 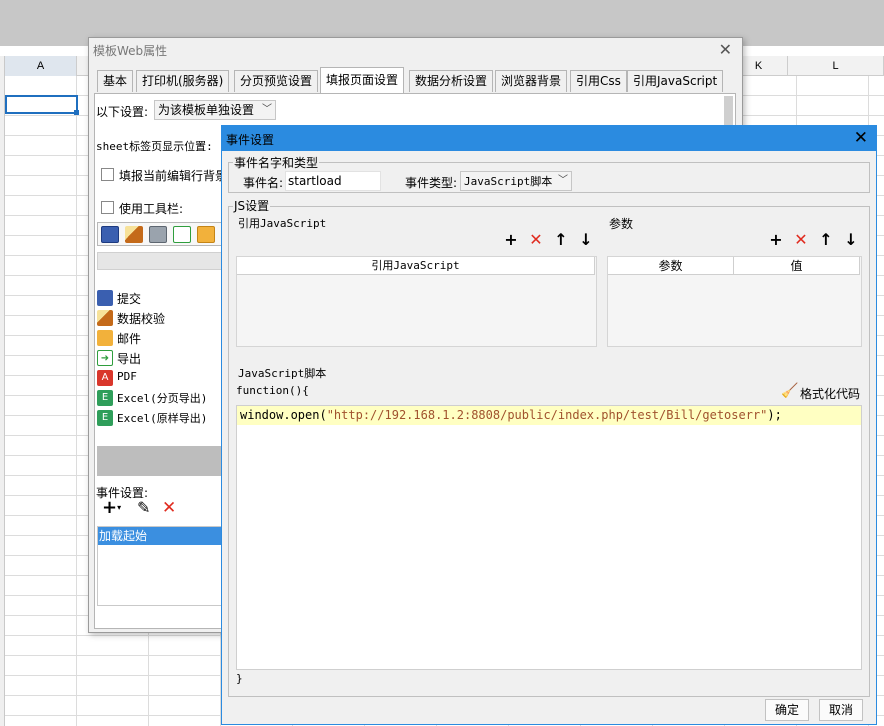 What do you see at coordinates (110, 234) in the screenshot?
I see `save-icon` at bounding box center [110, 234].